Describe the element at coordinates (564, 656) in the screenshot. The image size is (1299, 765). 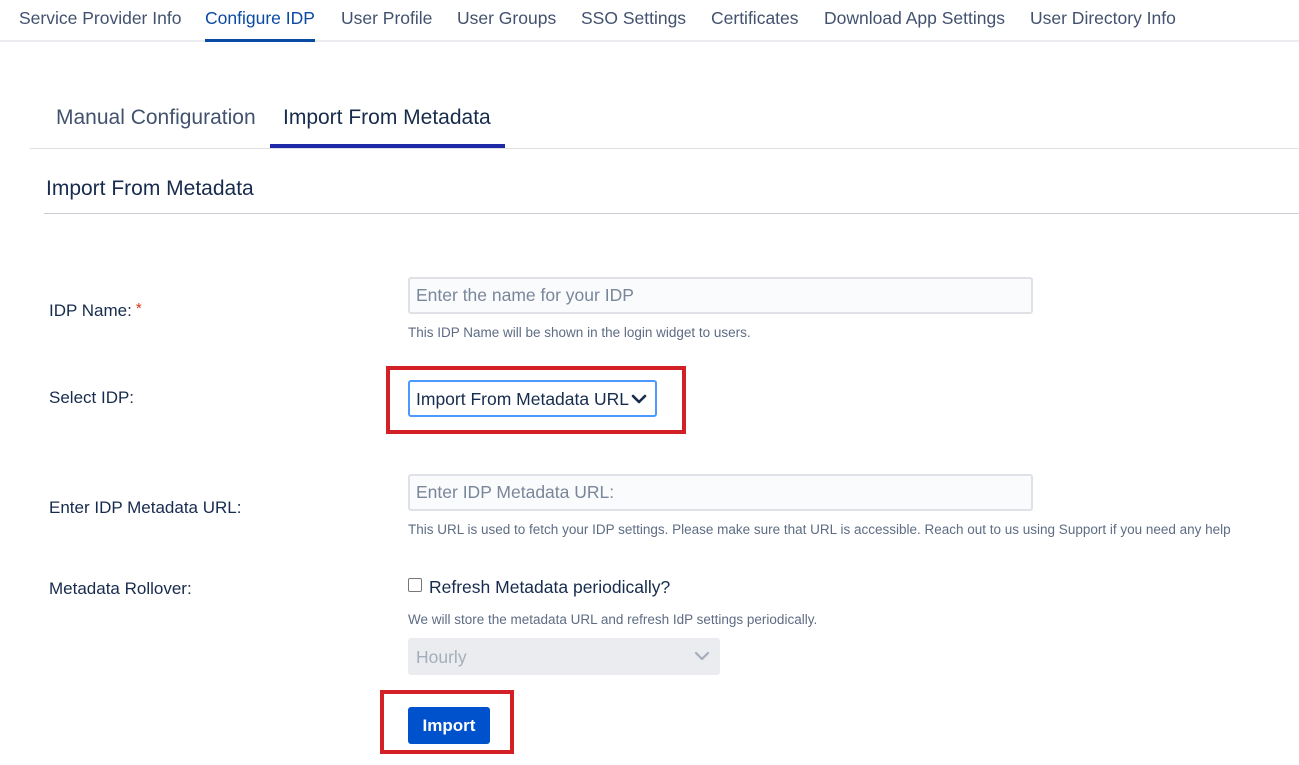
I see `refresh-interval-select: Hourly` at that location.